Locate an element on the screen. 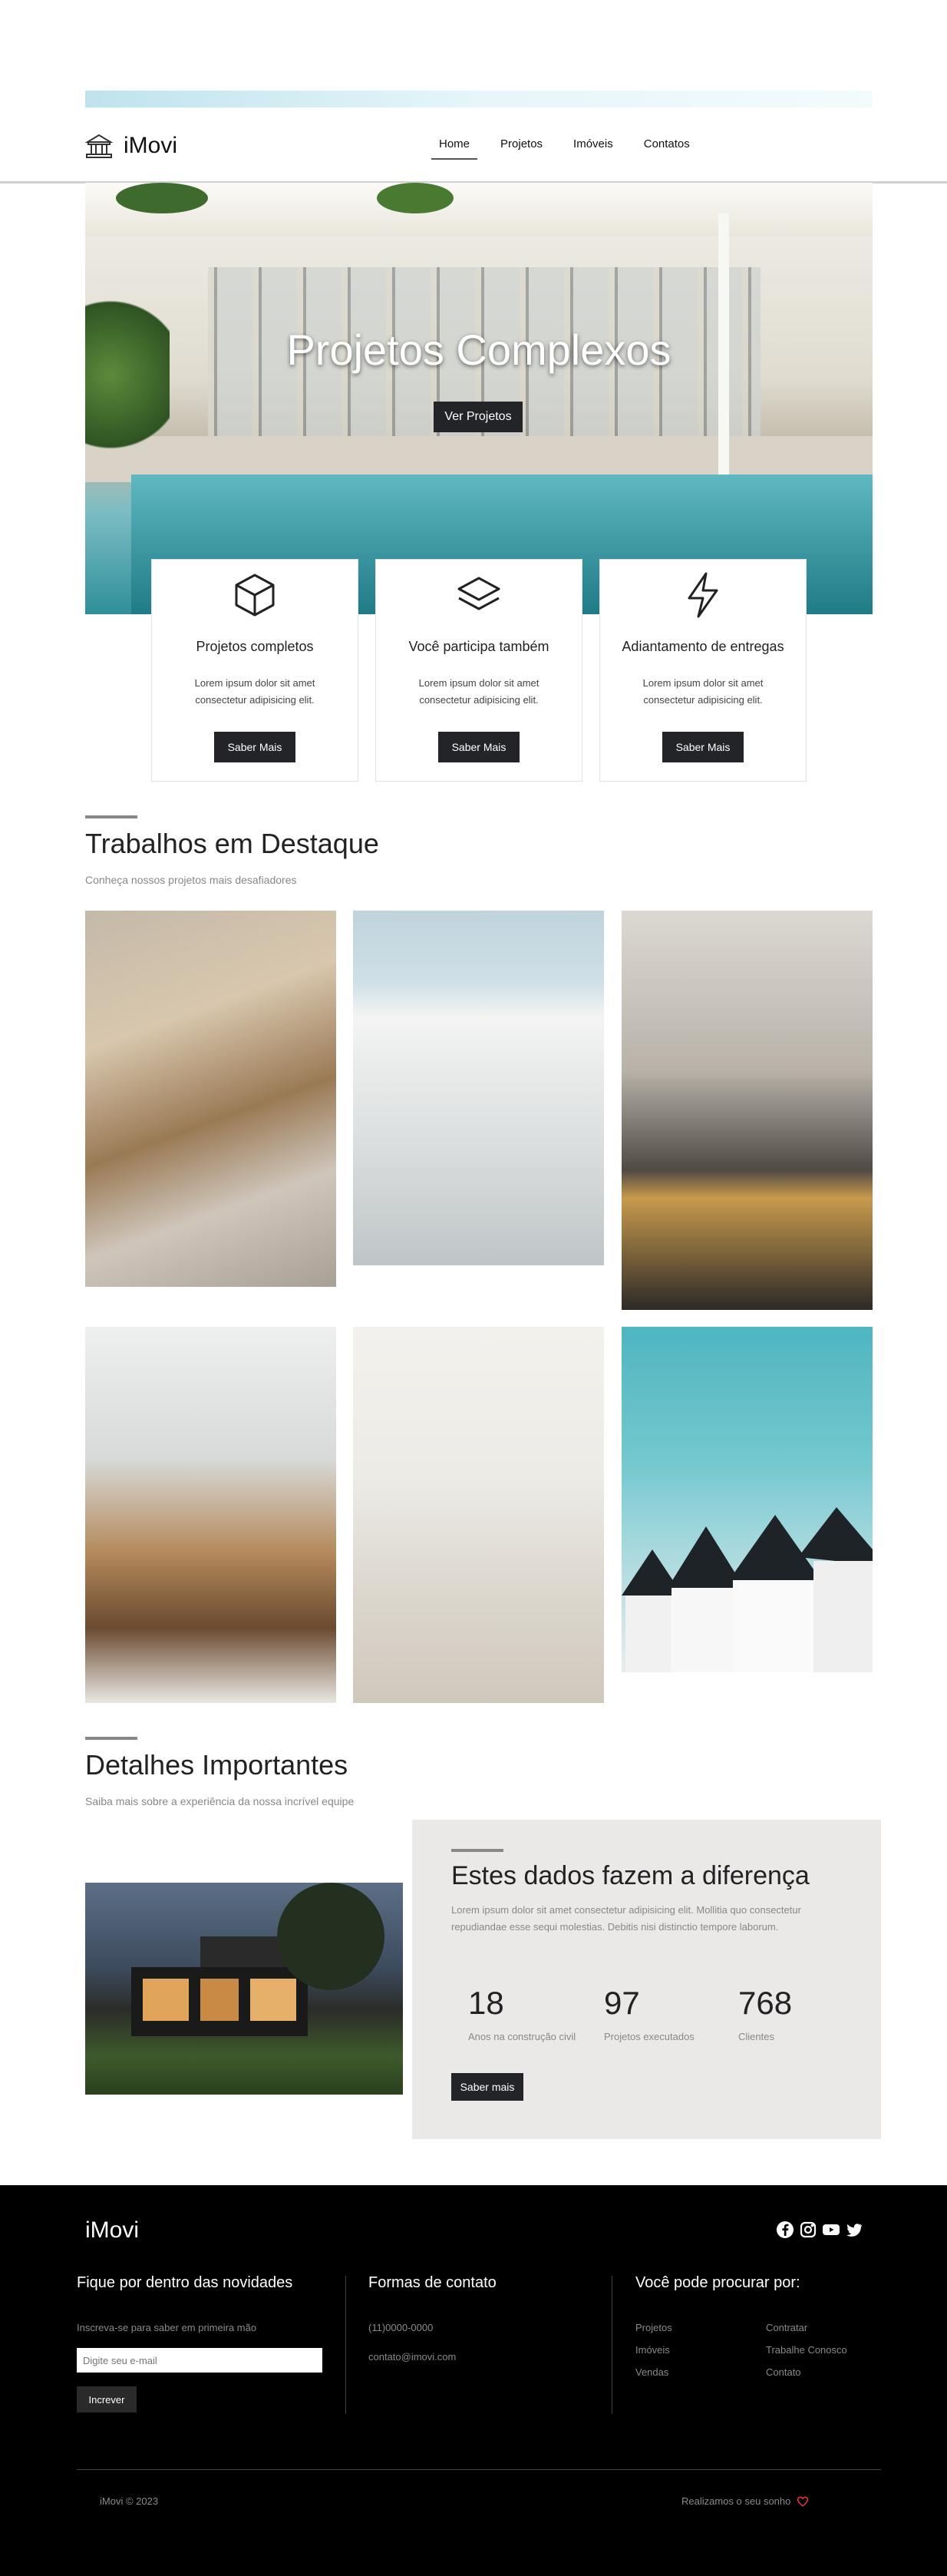 The width and height of the screenshot is (947, 2576). feature-title: Projetos completos is located at coordinates (255, 646).